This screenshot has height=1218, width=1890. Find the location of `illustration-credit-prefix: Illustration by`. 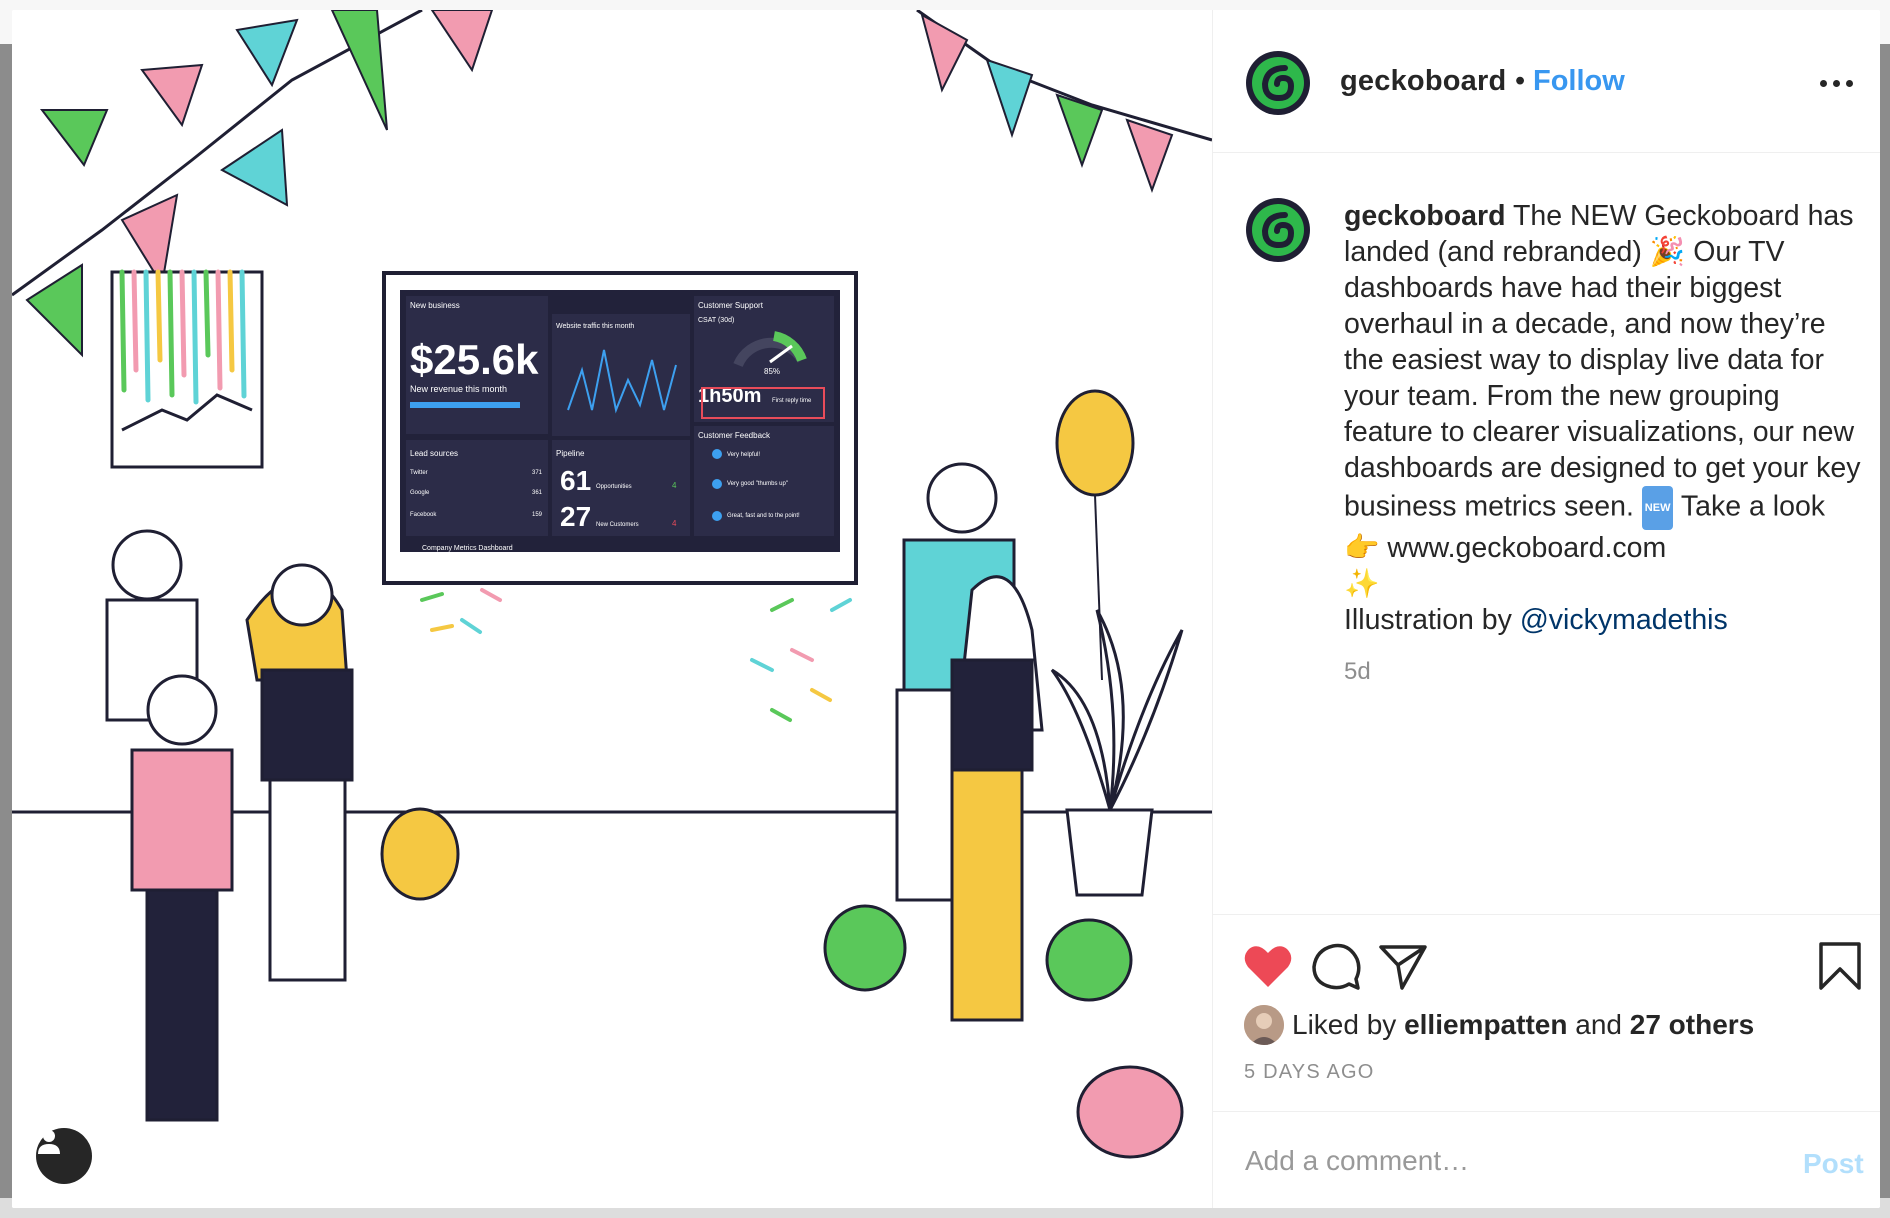

illustration-credit-prefix: Illustration by is located at coordinates (1432, 620).